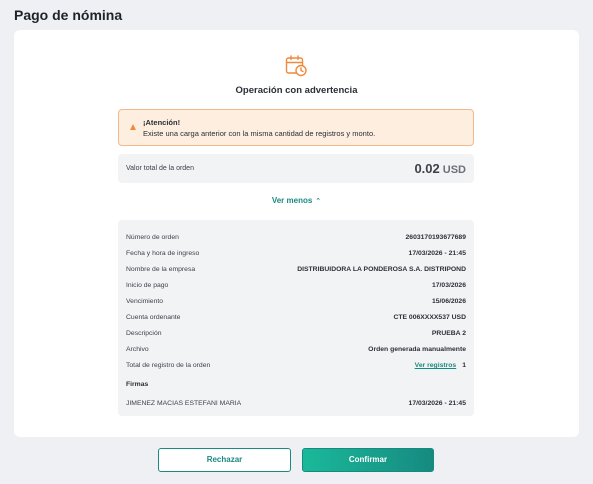  What do you see at coordinates (435, 237) in the screenshot?
I see `detail-value: 2603170193677689` at bounding box center [435, 237].